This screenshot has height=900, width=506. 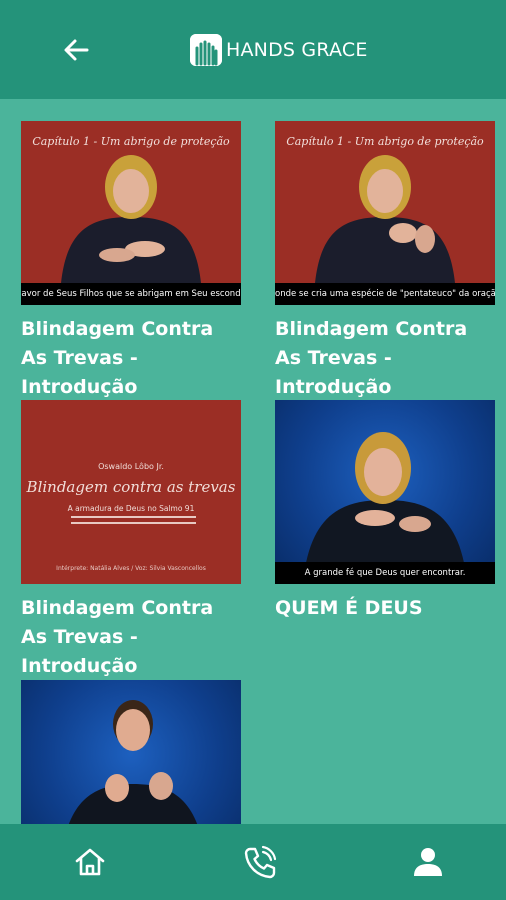 I want to click on brand: HANDS GRACE, so click(x=279, y=50).